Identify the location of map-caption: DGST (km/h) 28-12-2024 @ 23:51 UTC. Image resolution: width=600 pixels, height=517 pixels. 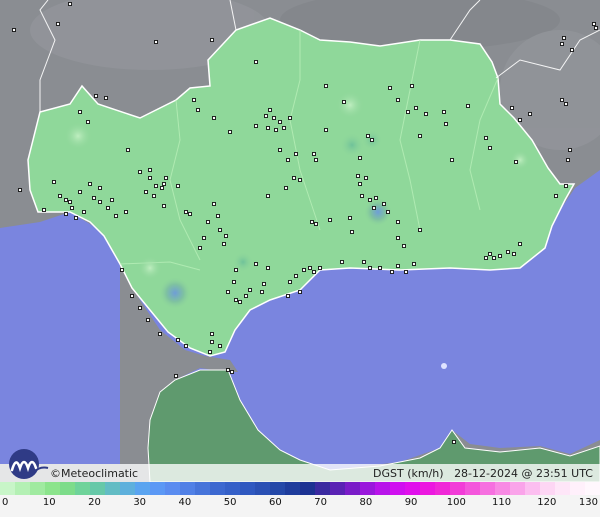
(483, 473).